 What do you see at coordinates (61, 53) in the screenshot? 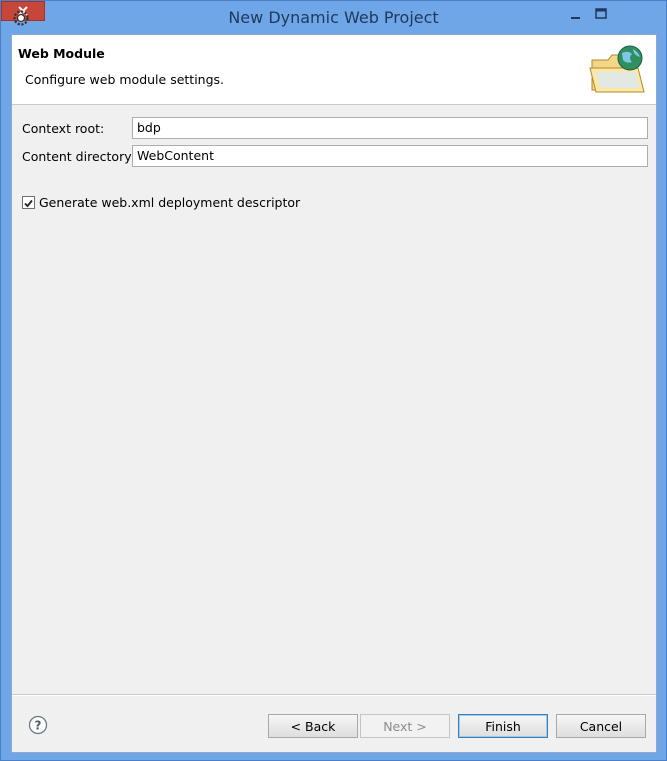
I see `banner-title: Web Module` at bounding box center [61, 53].